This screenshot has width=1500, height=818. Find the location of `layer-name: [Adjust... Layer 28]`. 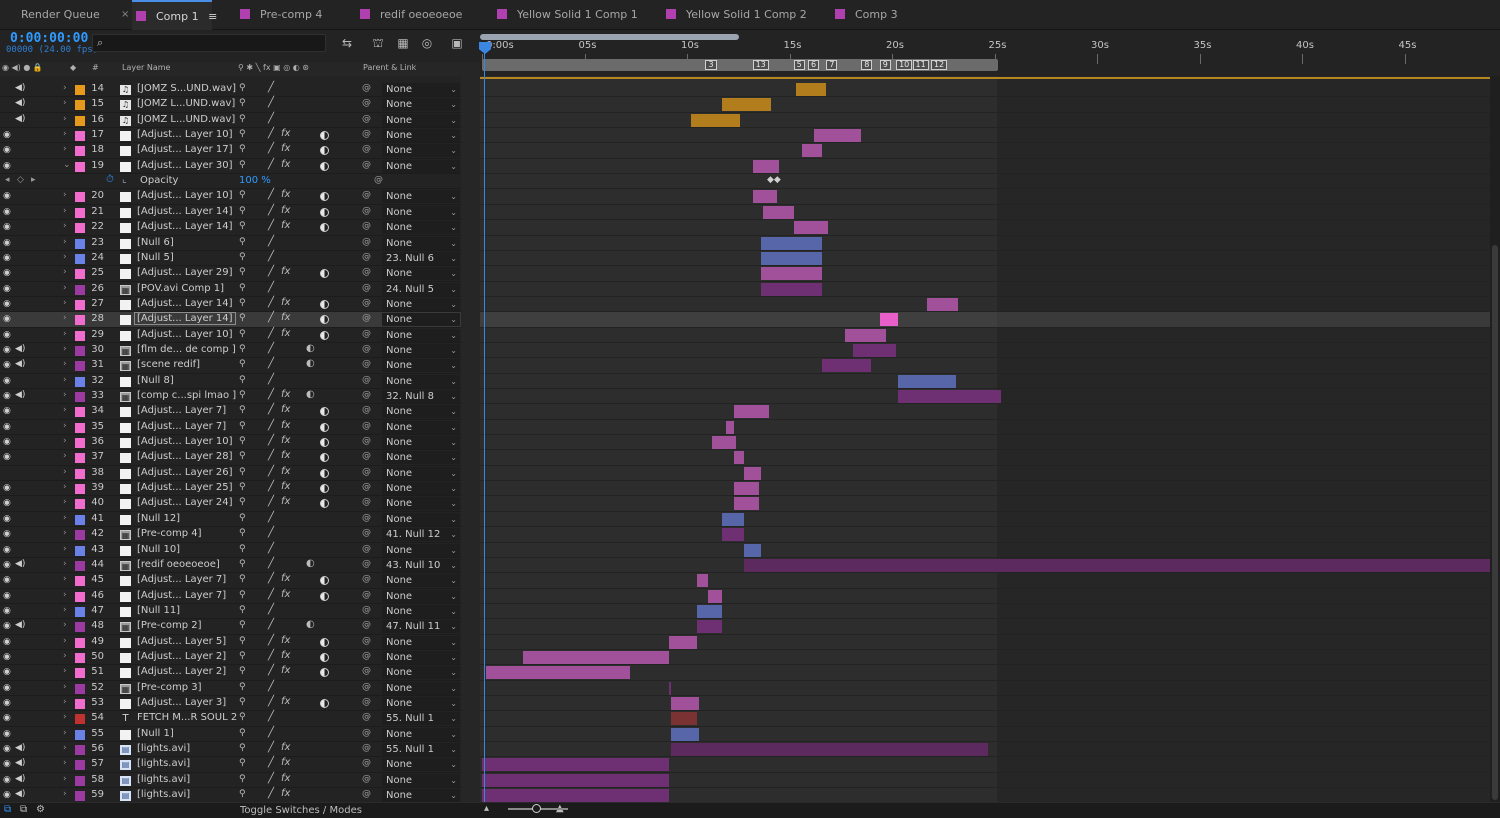

layer-name: [Adjust... Layer 28] is located at coordinates (185, 456).